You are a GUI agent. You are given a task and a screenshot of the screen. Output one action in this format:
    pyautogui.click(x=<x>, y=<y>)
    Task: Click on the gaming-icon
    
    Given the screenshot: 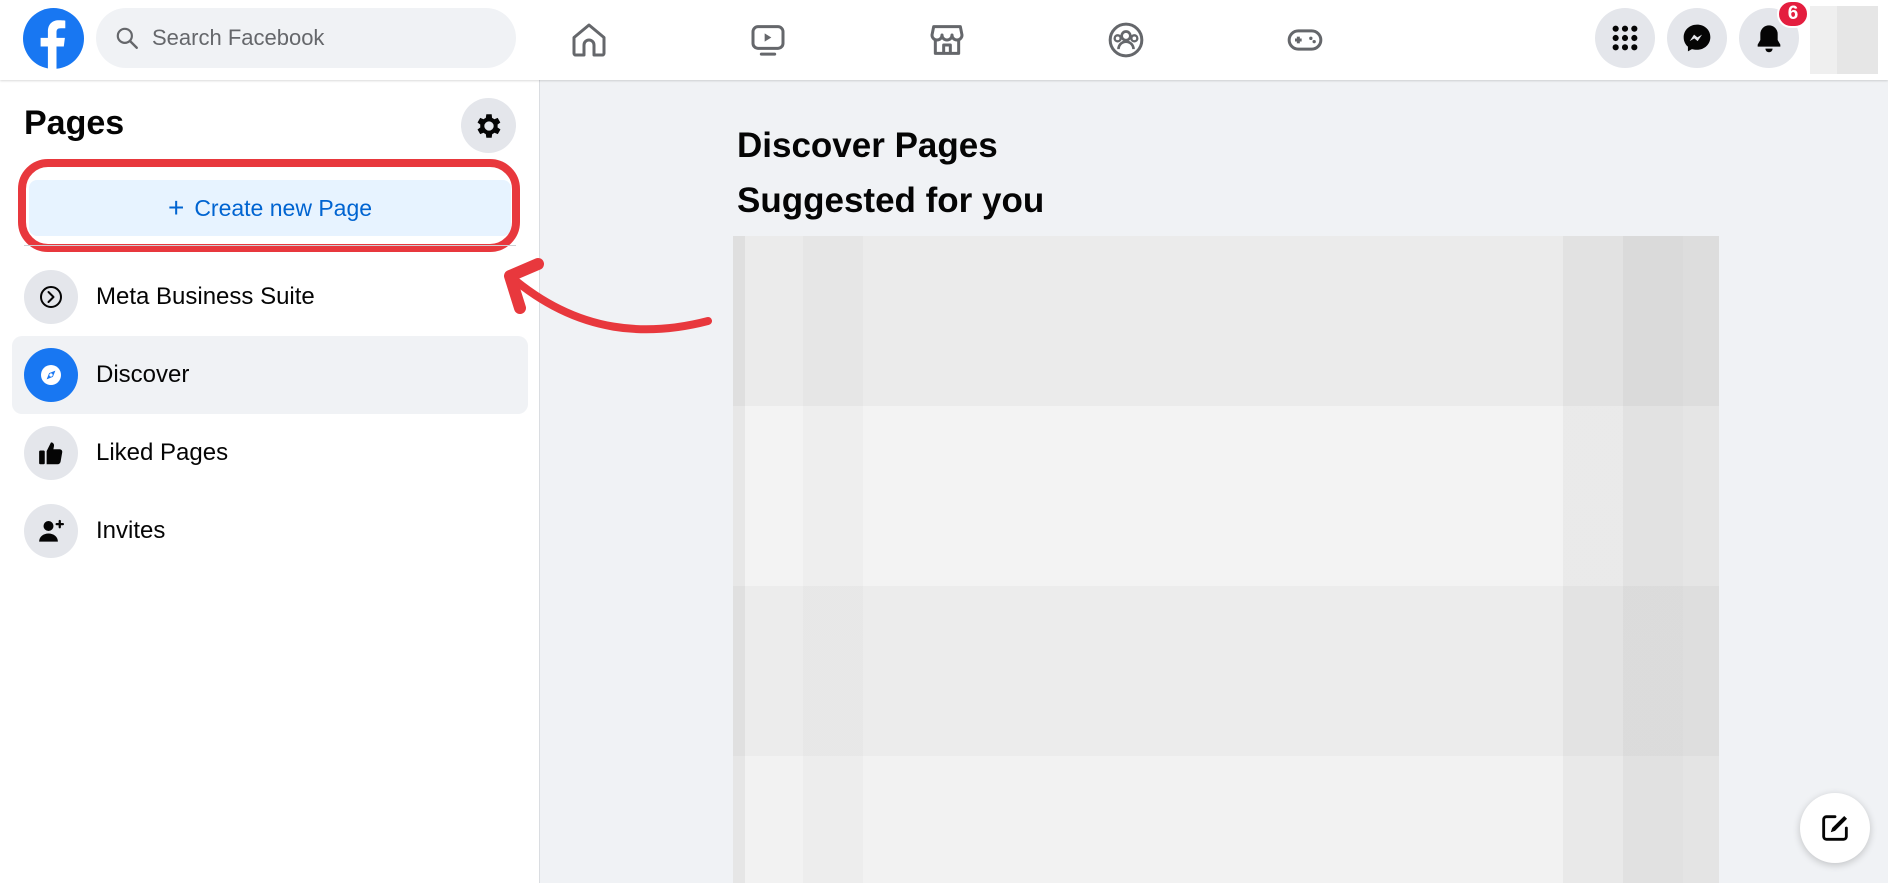 What is the action you would take?
    pyautogui.click(x=1305, y=40)
    